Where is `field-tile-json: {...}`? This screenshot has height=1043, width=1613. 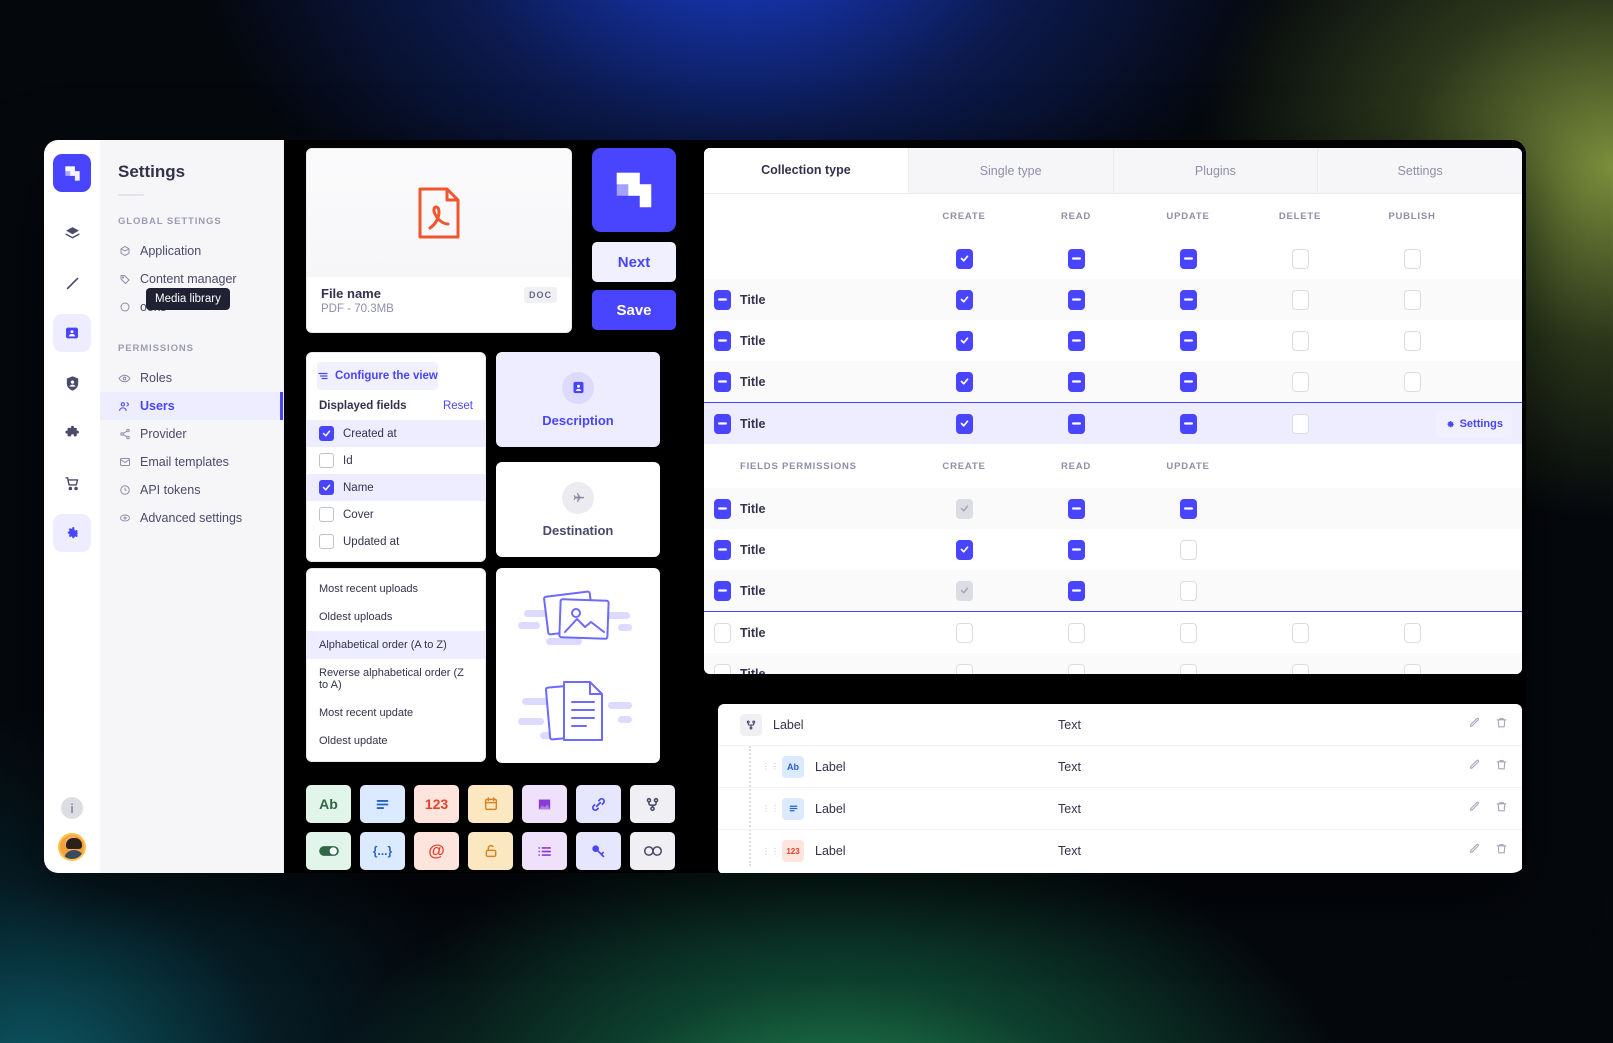 field-tile-json: {...} is located at coordinates (382, 851).